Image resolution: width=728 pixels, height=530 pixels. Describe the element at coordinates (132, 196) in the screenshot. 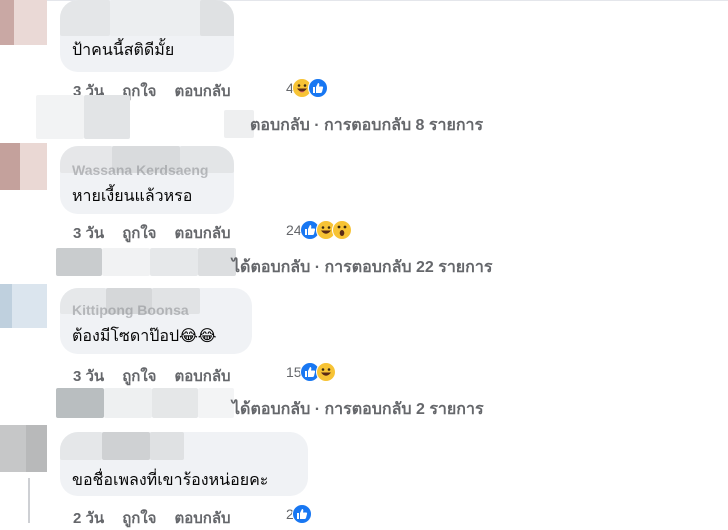

I see `comment-text: หายเงี้ยนแล้วหรอ` at that location.